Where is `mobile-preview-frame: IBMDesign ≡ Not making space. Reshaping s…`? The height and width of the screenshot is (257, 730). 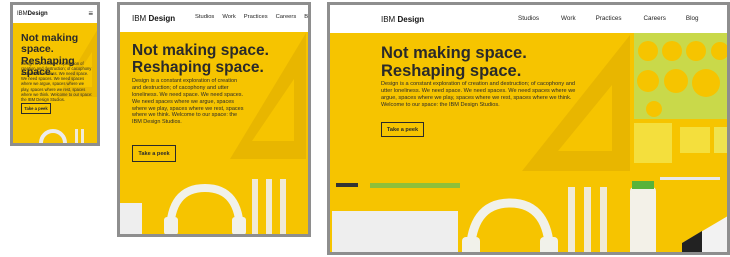
mobile-preview-frame: IBMDesign ≡ Not making space. Reshaping s… is located at coordinates (55, 74).